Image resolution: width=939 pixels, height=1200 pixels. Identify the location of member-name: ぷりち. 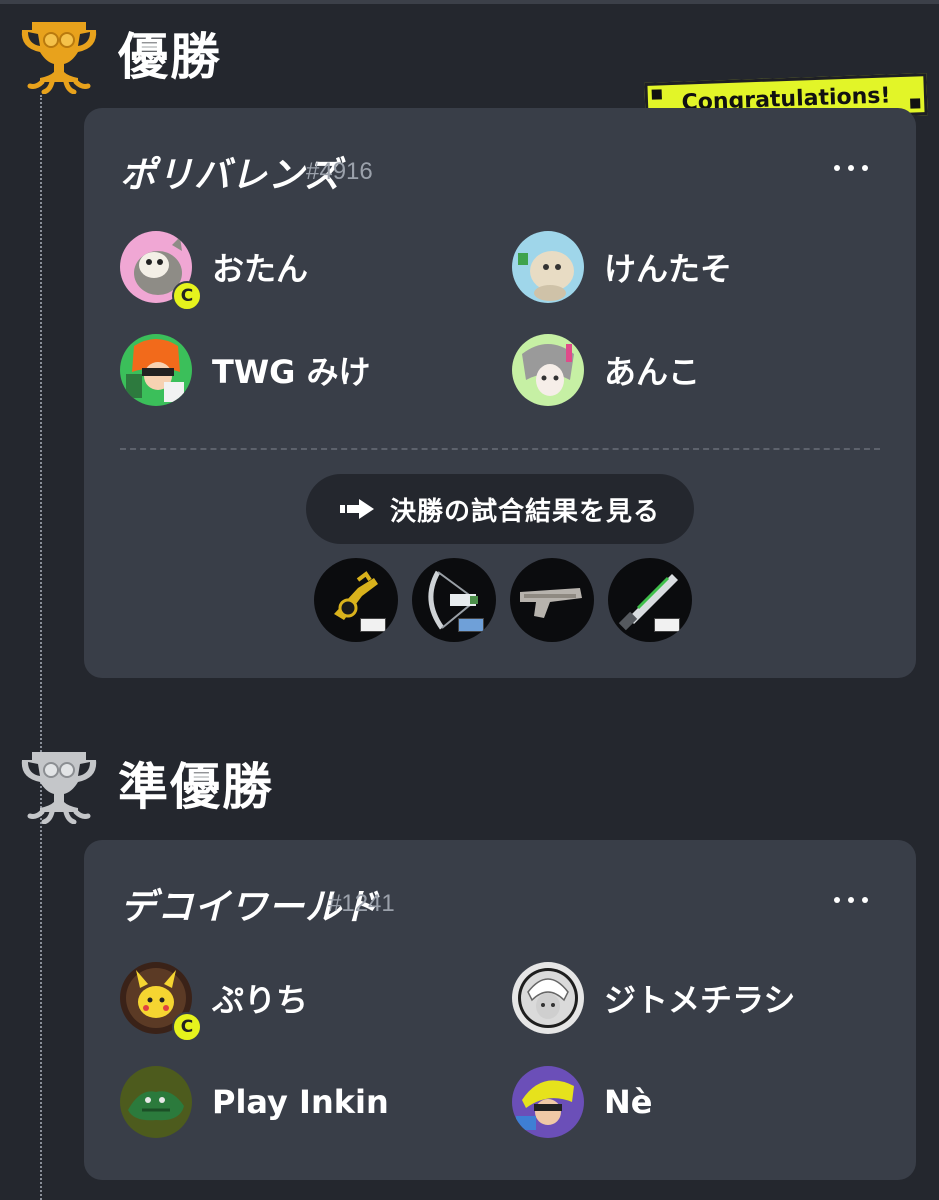
(260, 1000).